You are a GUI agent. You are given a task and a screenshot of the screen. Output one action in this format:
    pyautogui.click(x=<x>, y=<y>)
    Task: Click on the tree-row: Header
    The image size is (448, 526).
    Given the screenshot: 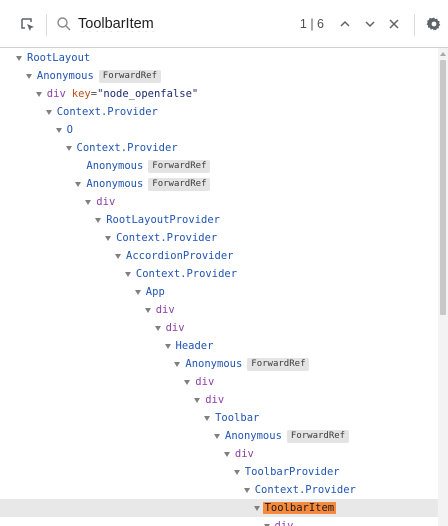 What is the action you would take?
    pyautogui.click(x=219, y=346)
    